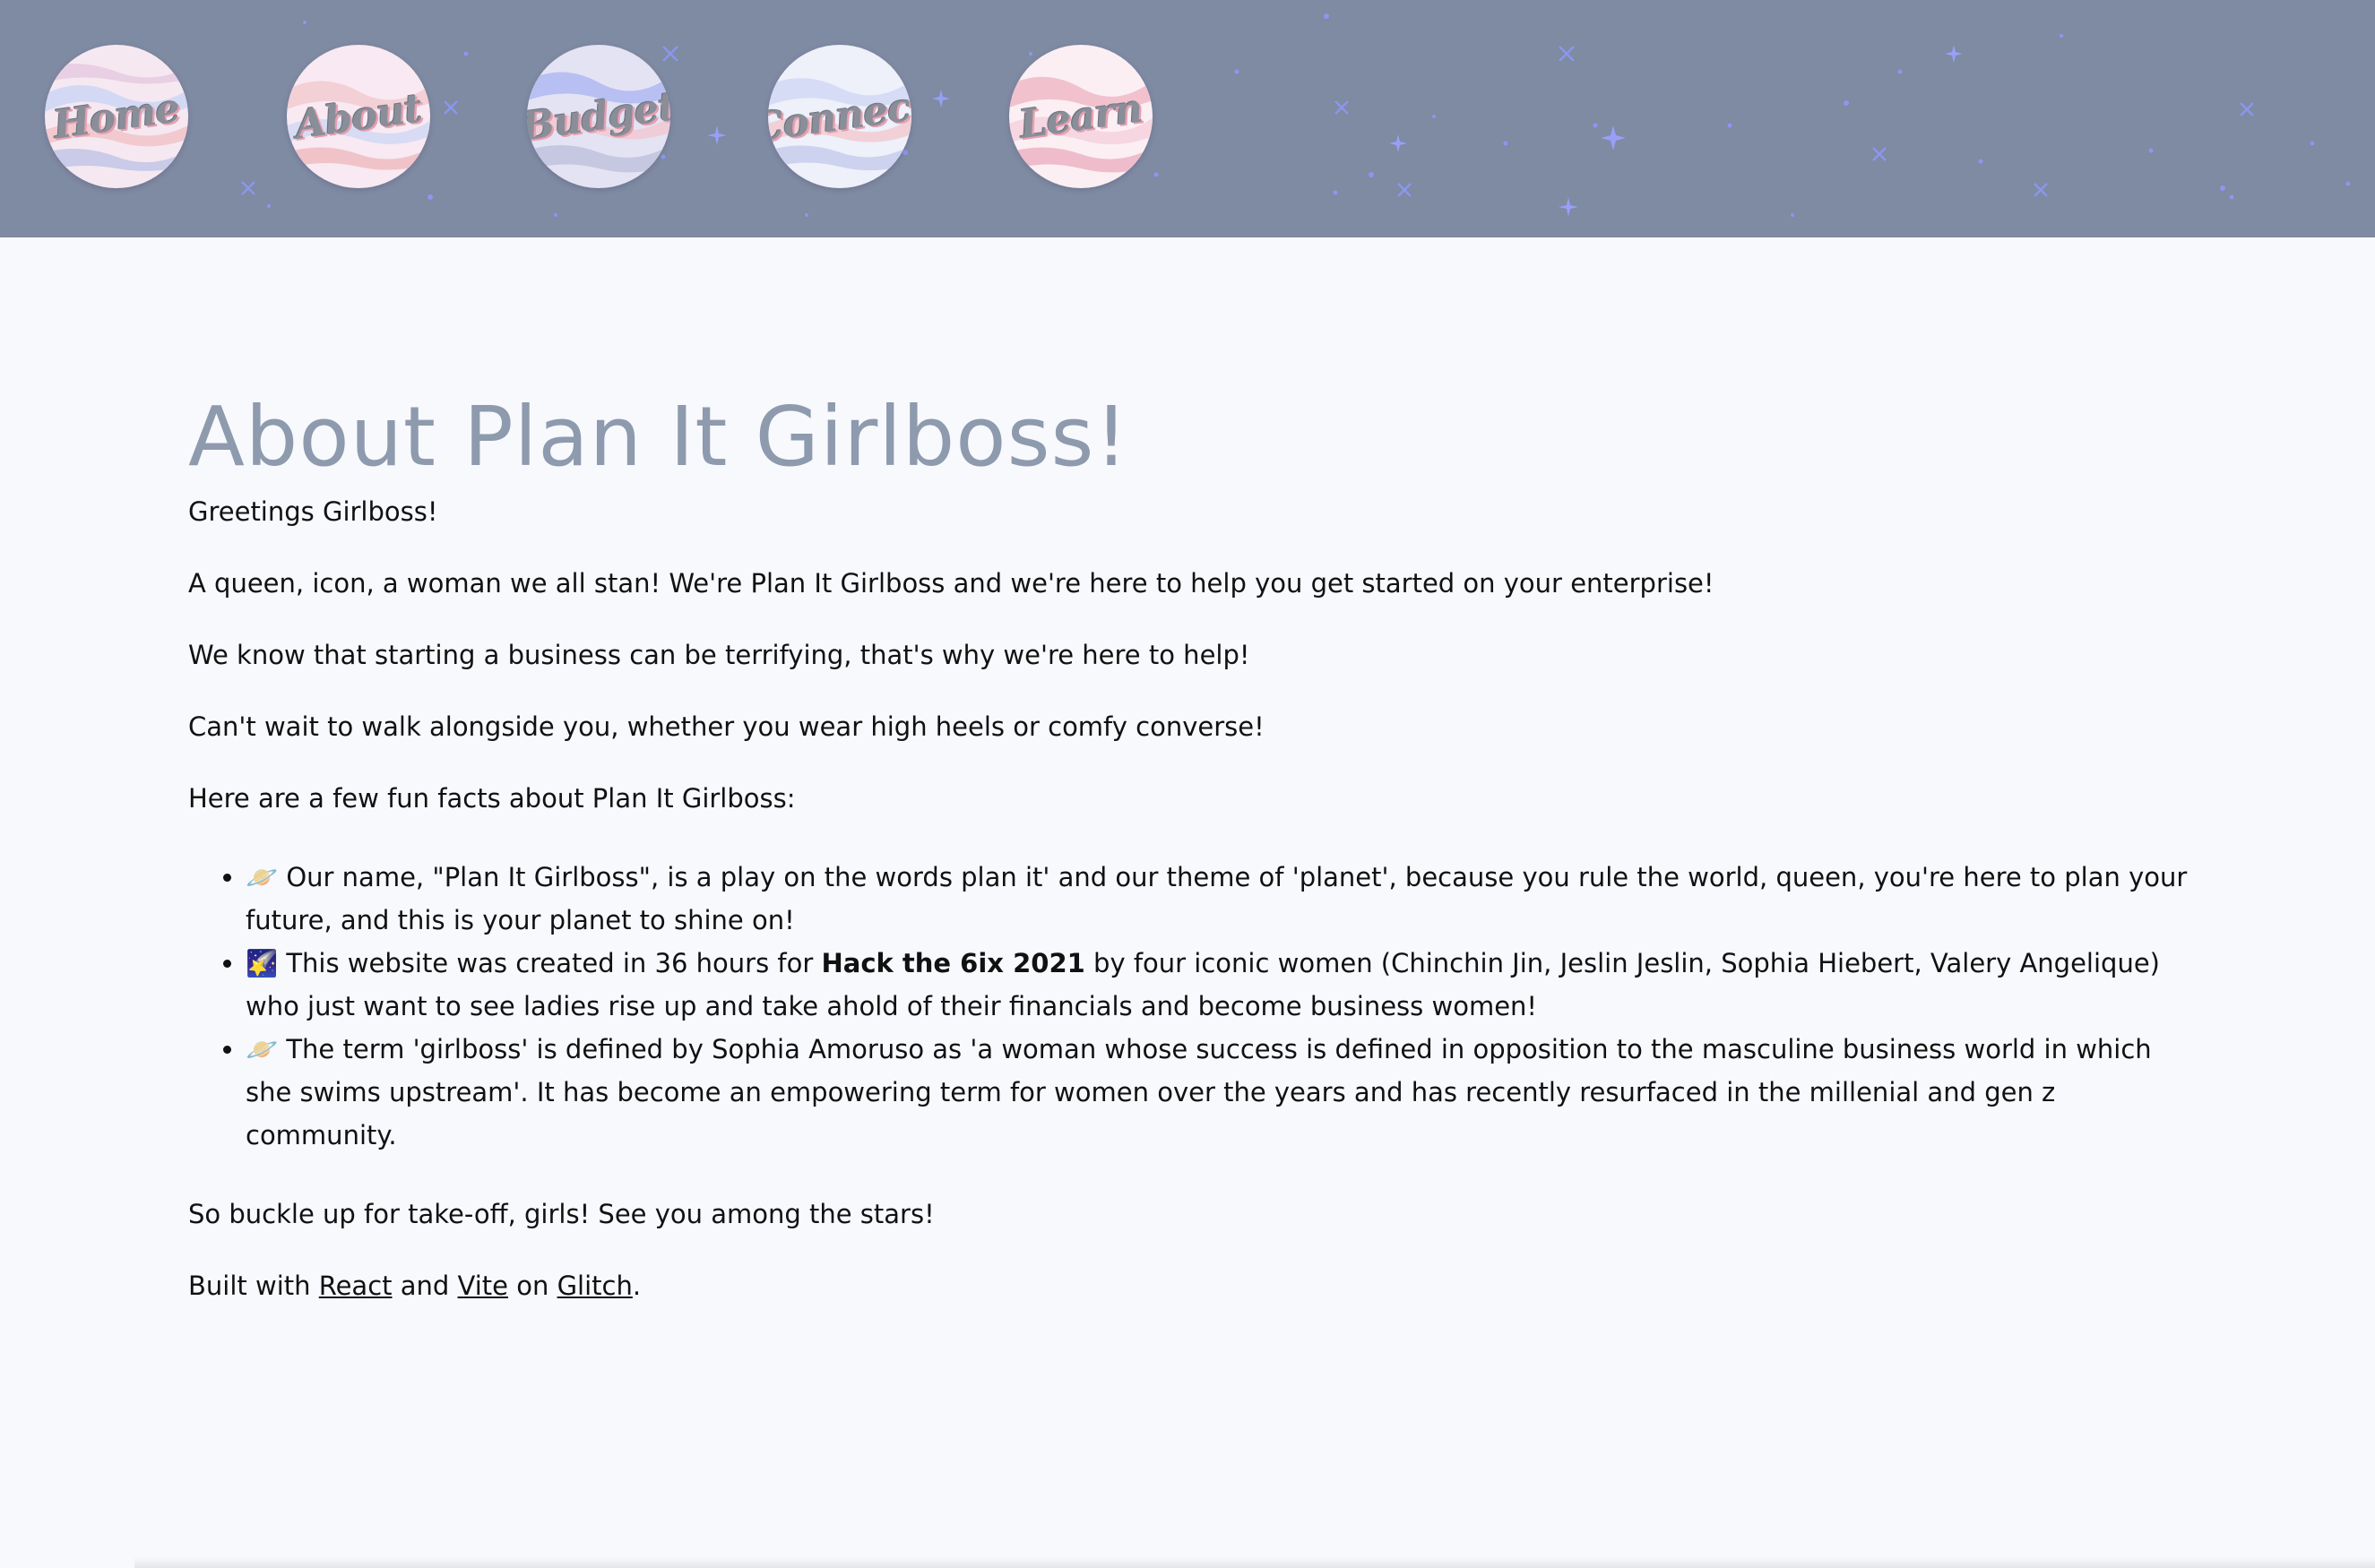 The width and height of the screenshot is (2375, 1568). Describe the element at coordinates (839, 117) in the screenshot. I see `nav-connect-button: Connect` at that location.